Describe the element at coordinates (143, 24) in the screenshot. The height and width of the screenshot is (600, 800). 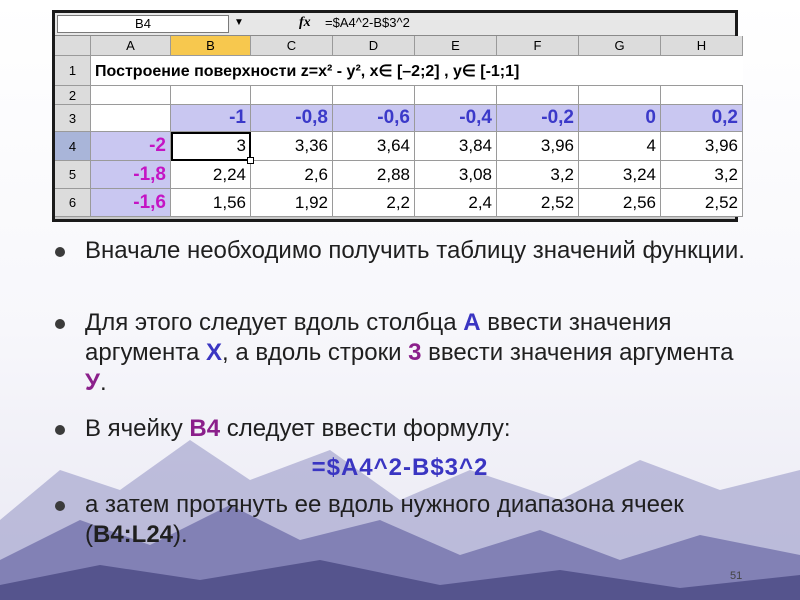
I see `name-box: B4` at that location.